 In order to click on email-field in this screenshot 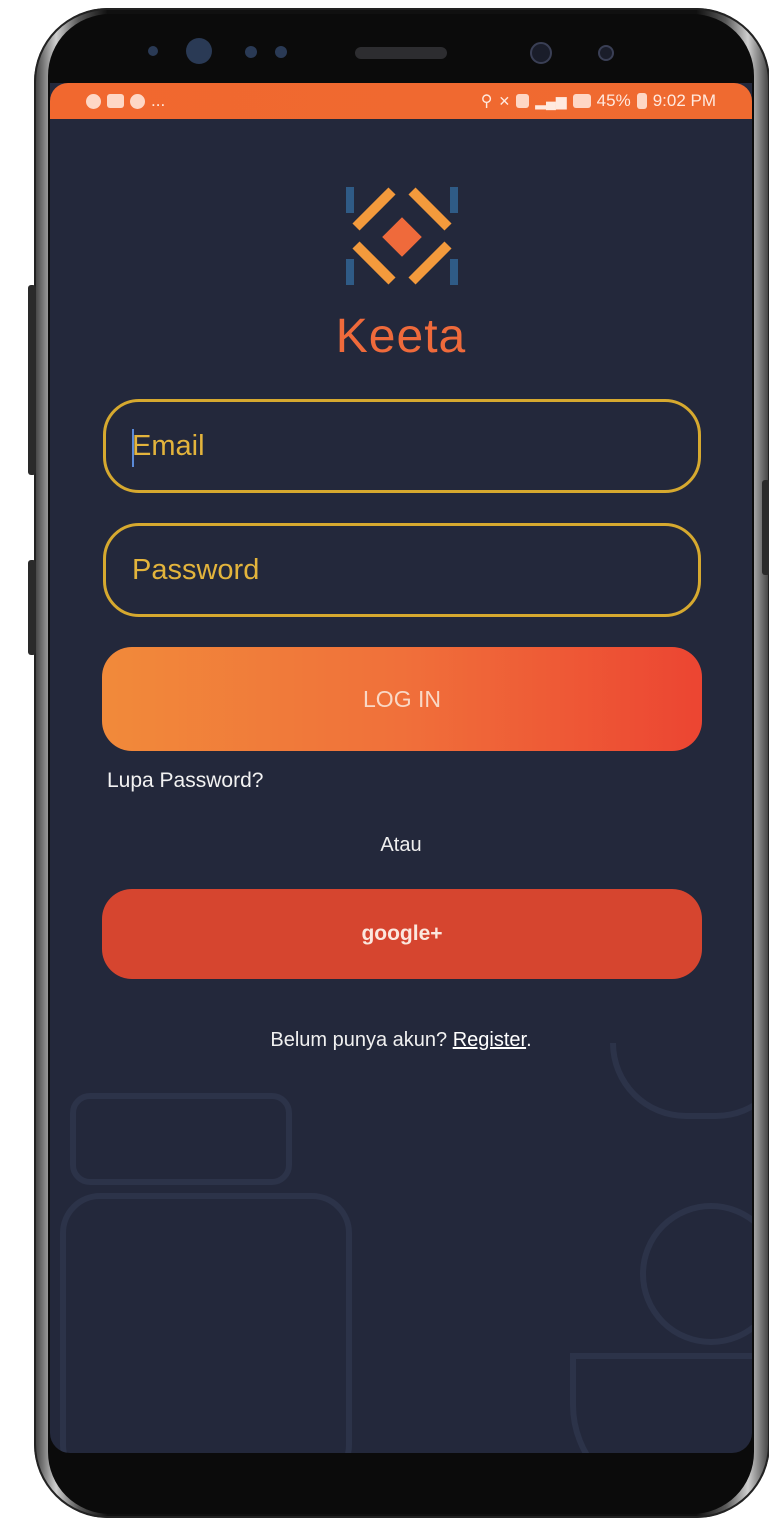, I will do `click(402, 446)`.